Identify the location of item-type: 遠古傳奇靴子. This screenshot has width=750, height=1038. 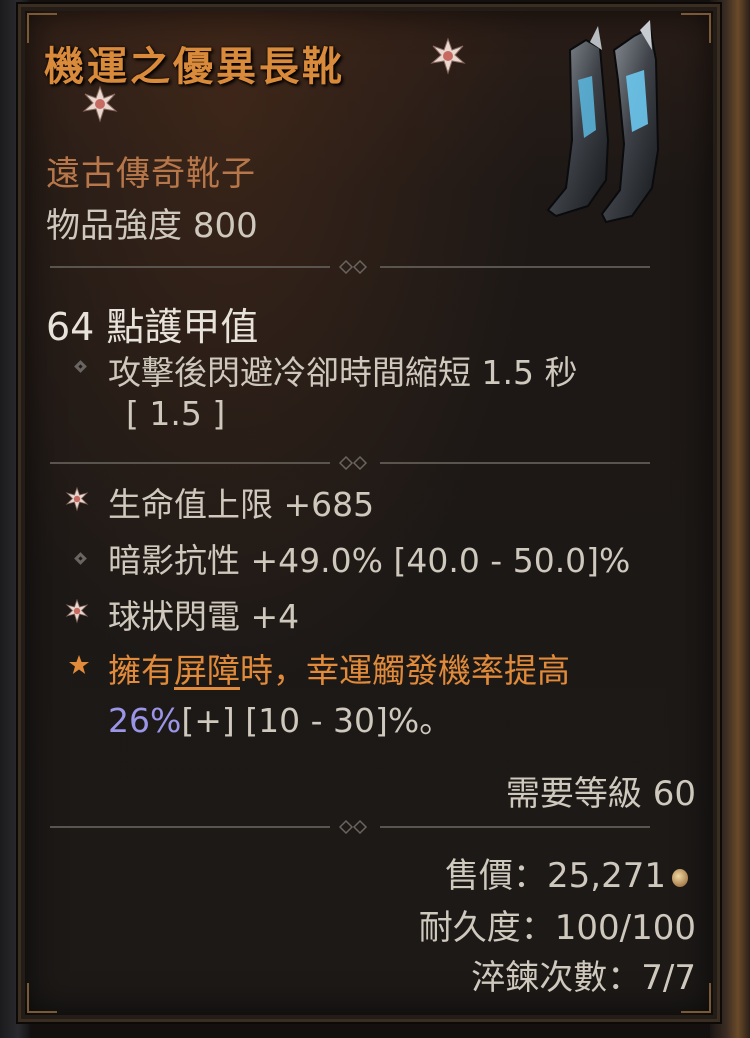
(151, 174).